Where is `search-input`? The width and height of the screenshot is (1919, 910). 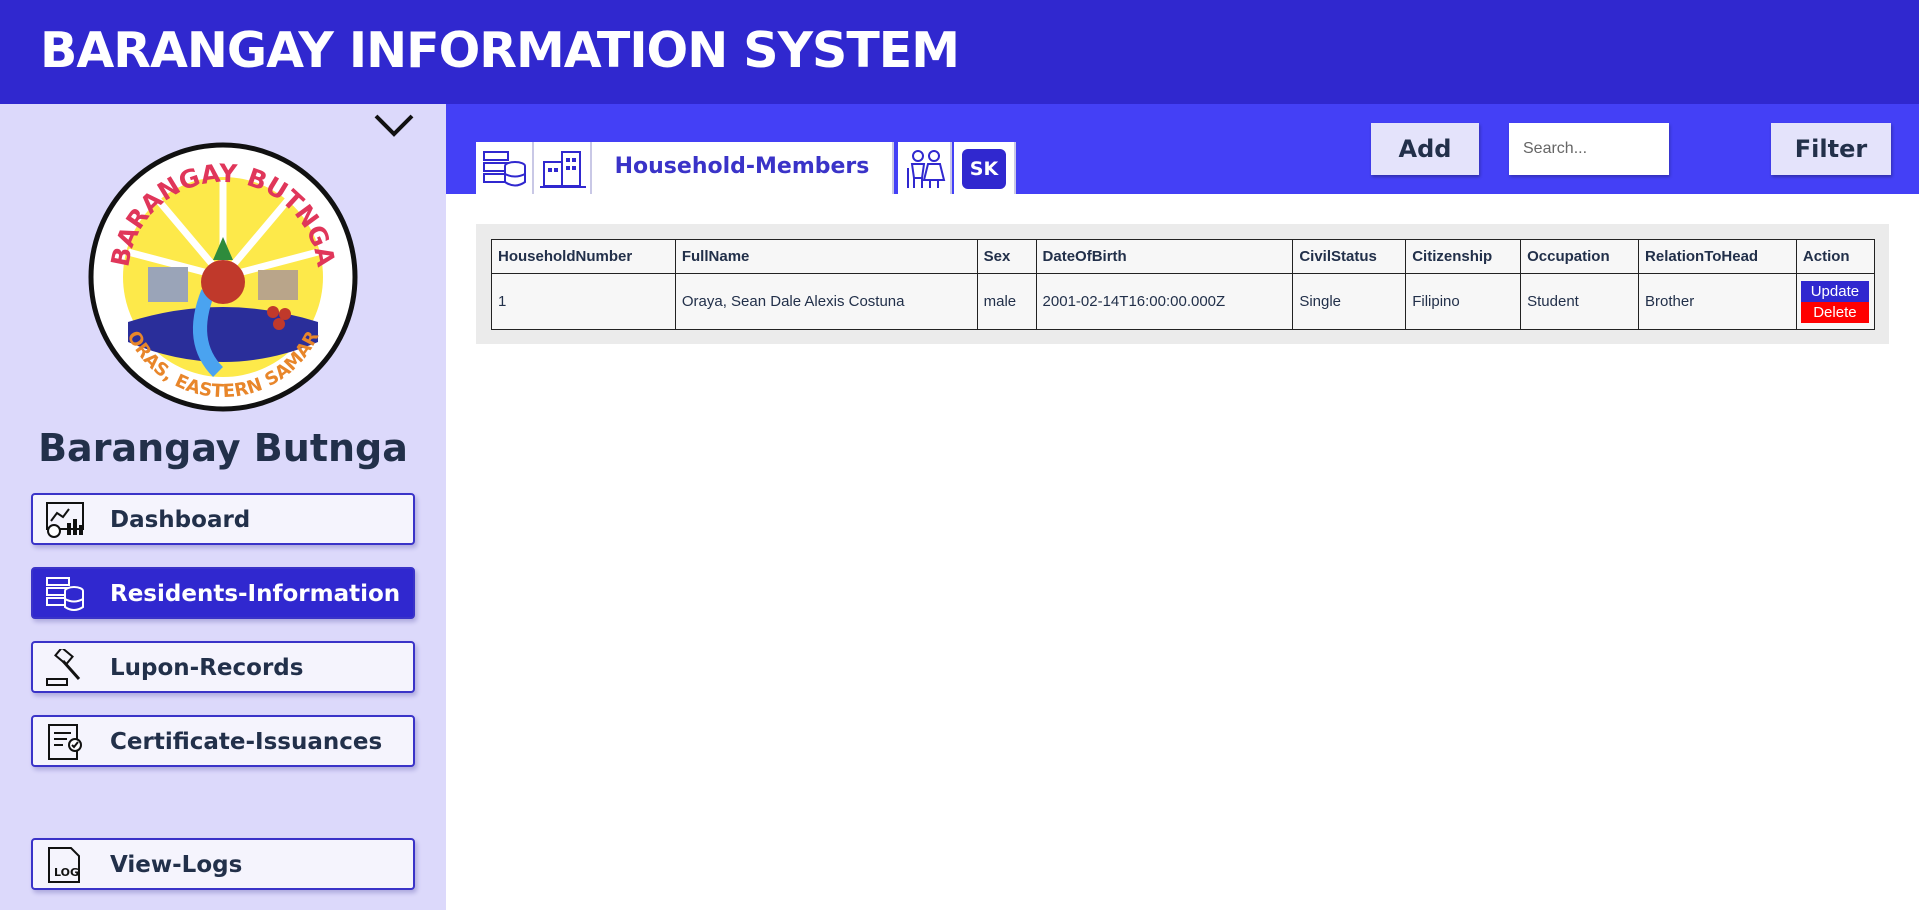 search-input is located at coordinates (1589, 149).